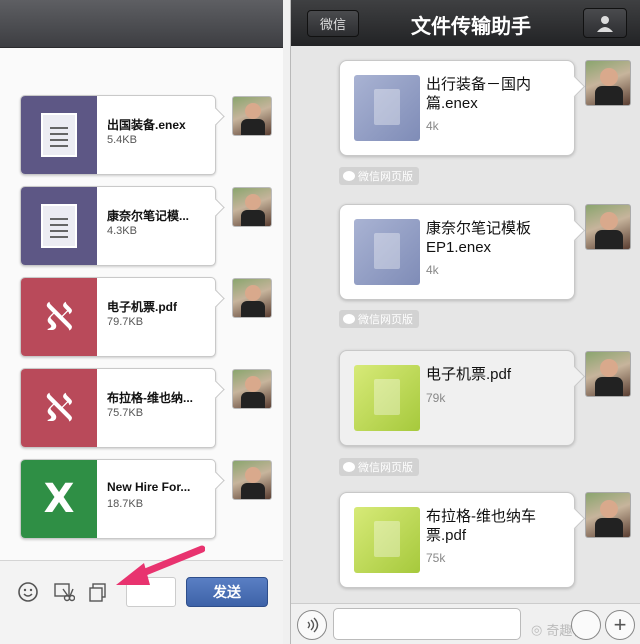  I want to click on file-name: 出行装备－国内篇.enex, so click(479, 94).